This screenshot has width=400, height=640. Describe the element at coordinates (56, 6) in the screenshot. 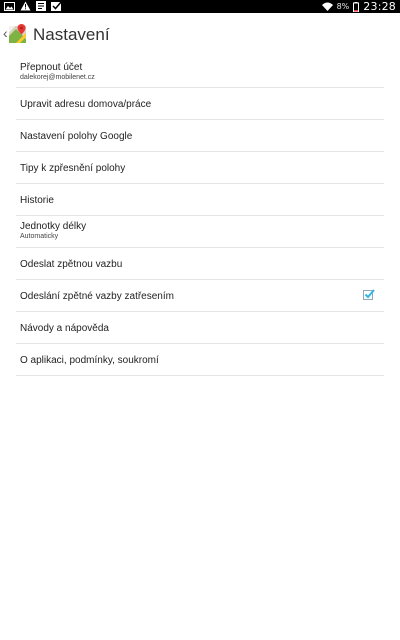

I see `check-icon` at that location.